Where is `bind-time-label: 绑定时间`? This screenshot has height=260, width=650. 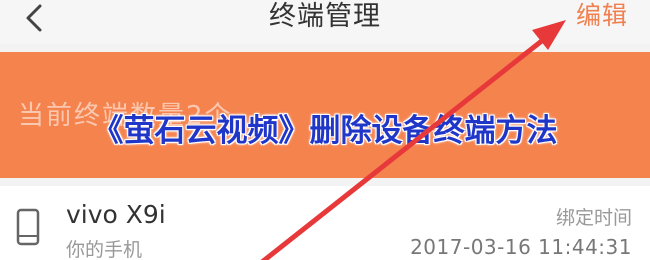
bind-time-label: 绑定时间 is located at coordinates (593, 218).